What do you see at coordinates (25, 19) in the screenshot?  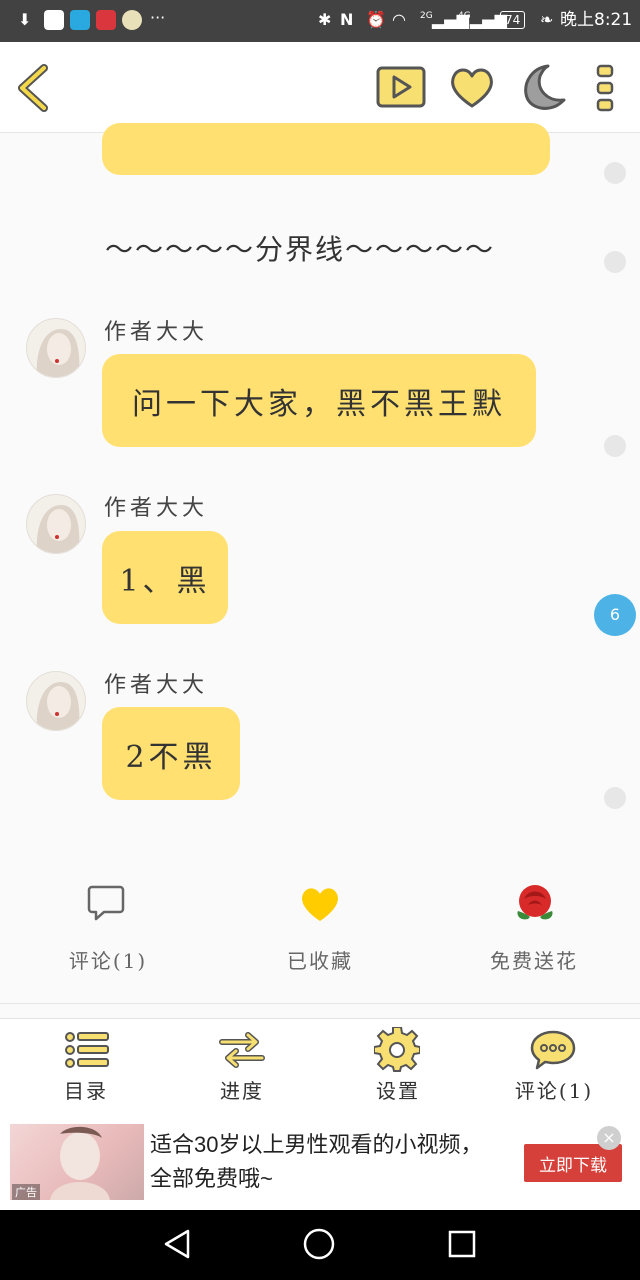 I see `download-icon: ⬇` at bounding box center [25, 19].